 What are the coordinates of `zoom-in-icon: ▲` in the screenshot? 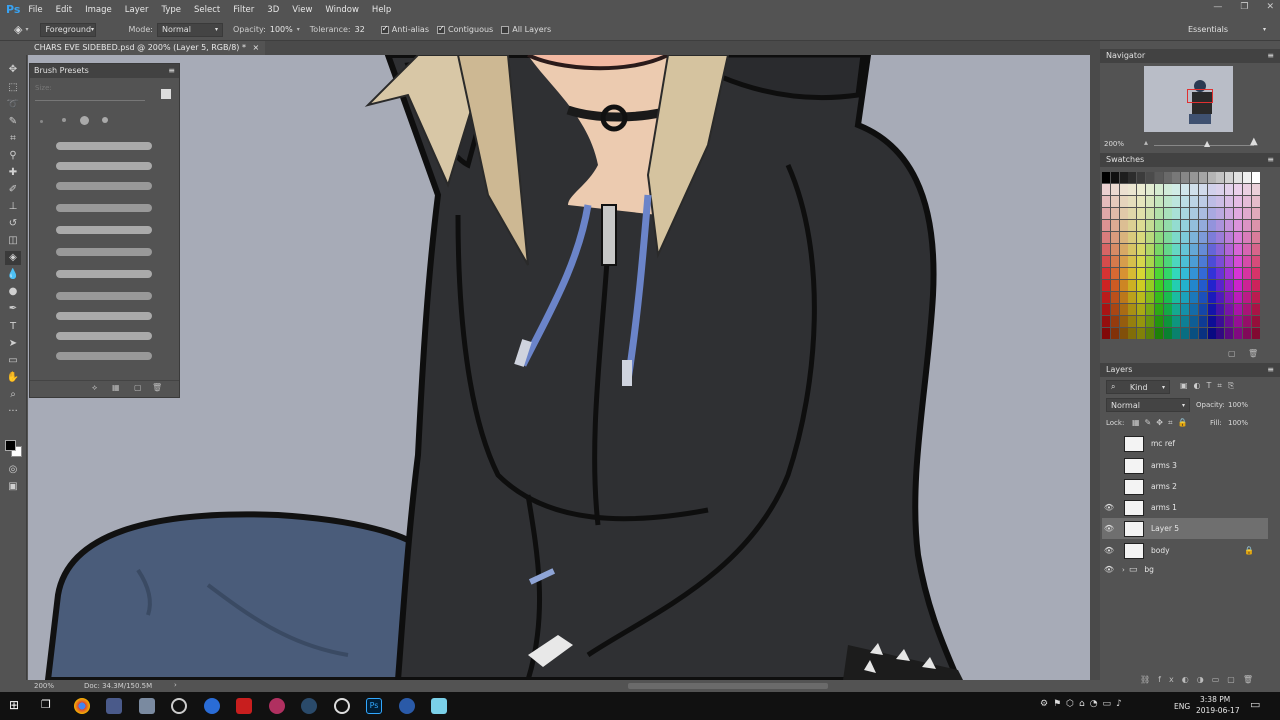 It's located at (1254, 141).